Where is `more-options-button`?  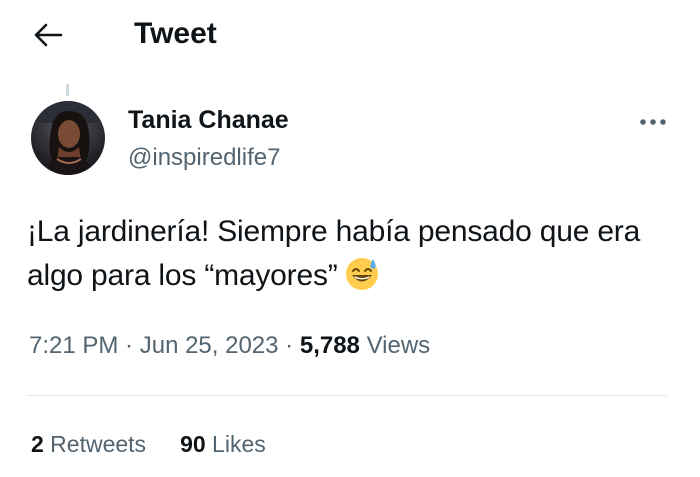
more-options-button is located at coordinates (653, 122).